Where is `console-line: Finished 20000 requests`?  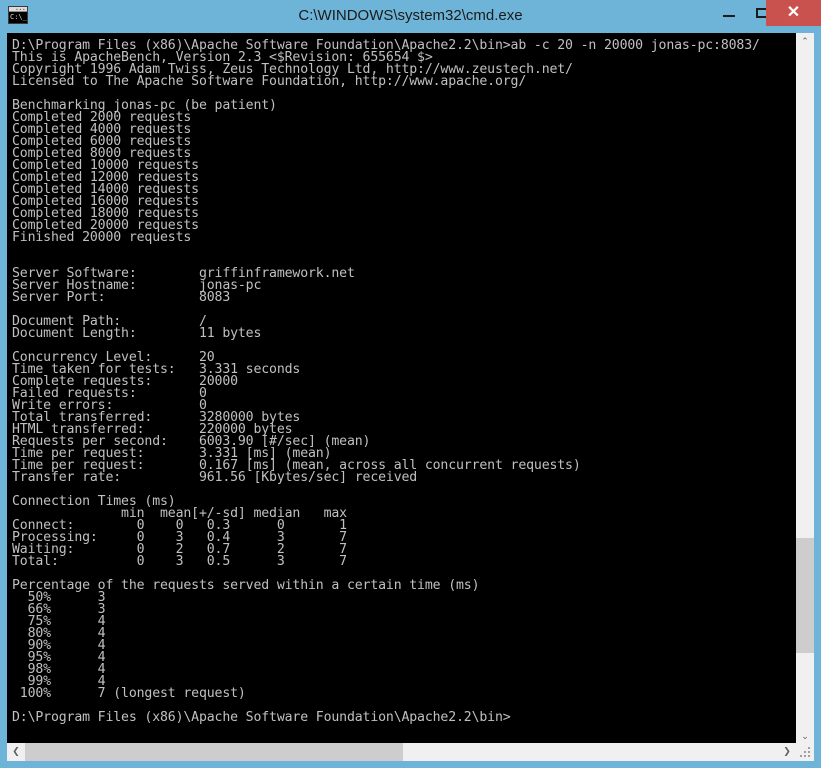
console-line: Finished 20000 requests is located at coordinates (102, 237).